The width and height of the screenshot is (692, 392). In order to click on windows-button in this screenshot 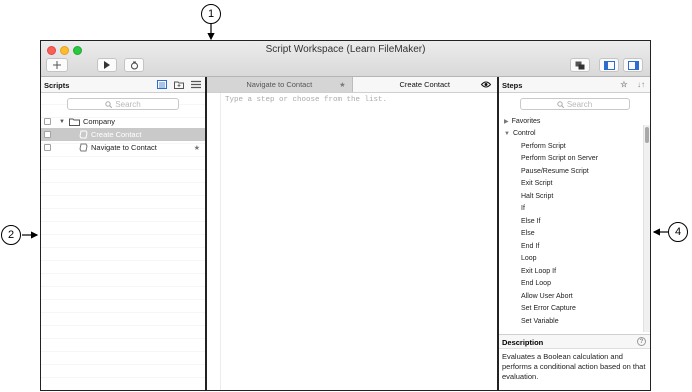, I will do `click(580, 65)`.